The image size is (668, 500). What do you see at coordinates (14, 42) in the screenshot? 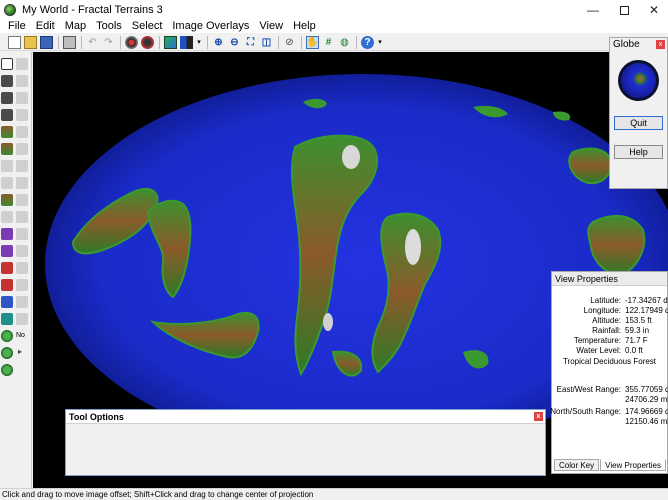
I see `new-file-icon` at bounding box center [14, 42].